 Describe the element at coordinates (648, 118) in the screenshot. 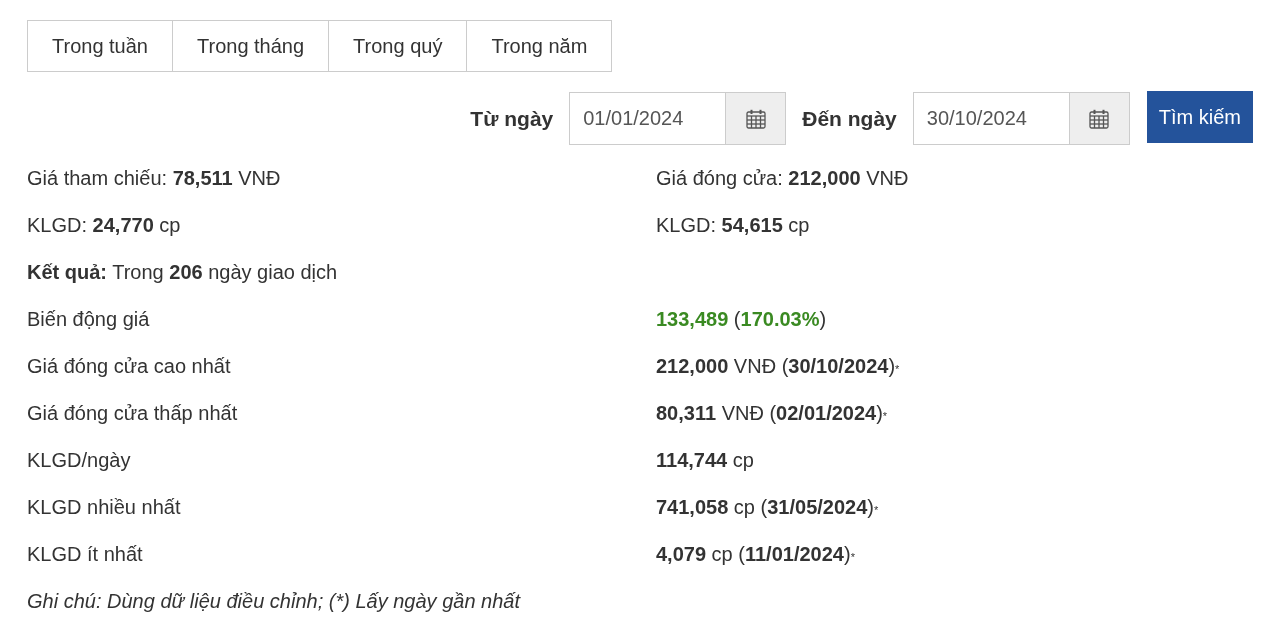

I see `date-field: 01/01/2024` at that location.